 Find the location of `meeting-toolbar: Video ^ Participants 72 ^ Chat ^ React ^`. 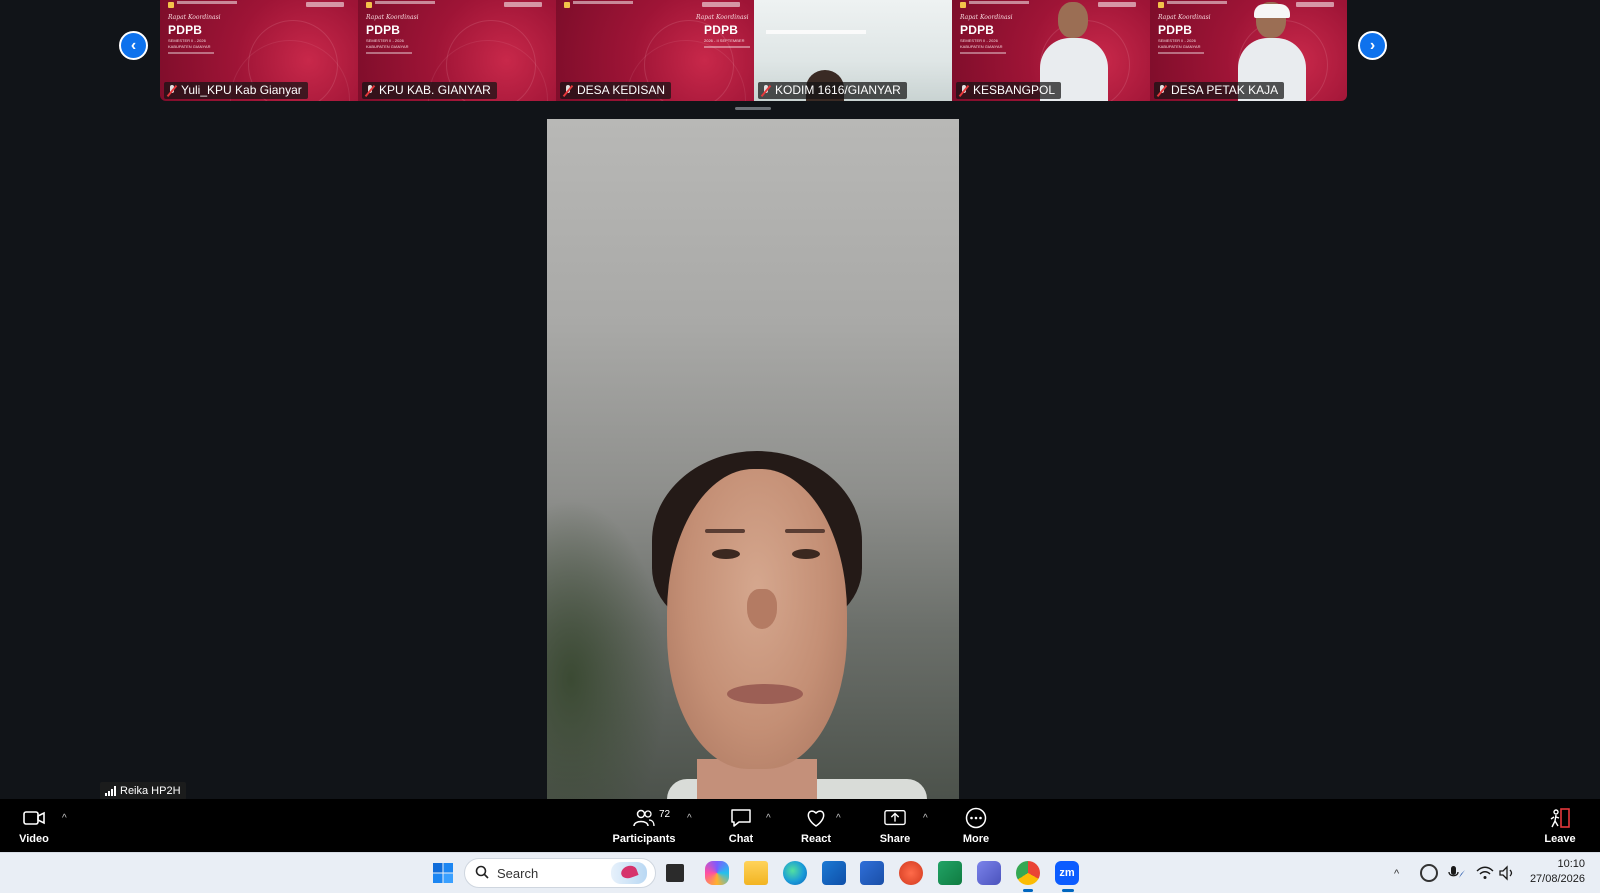

meeting-toolbar: Video ^ Participants 72 ^ Chat ^ React ^ is located at coordinates (800, 825).